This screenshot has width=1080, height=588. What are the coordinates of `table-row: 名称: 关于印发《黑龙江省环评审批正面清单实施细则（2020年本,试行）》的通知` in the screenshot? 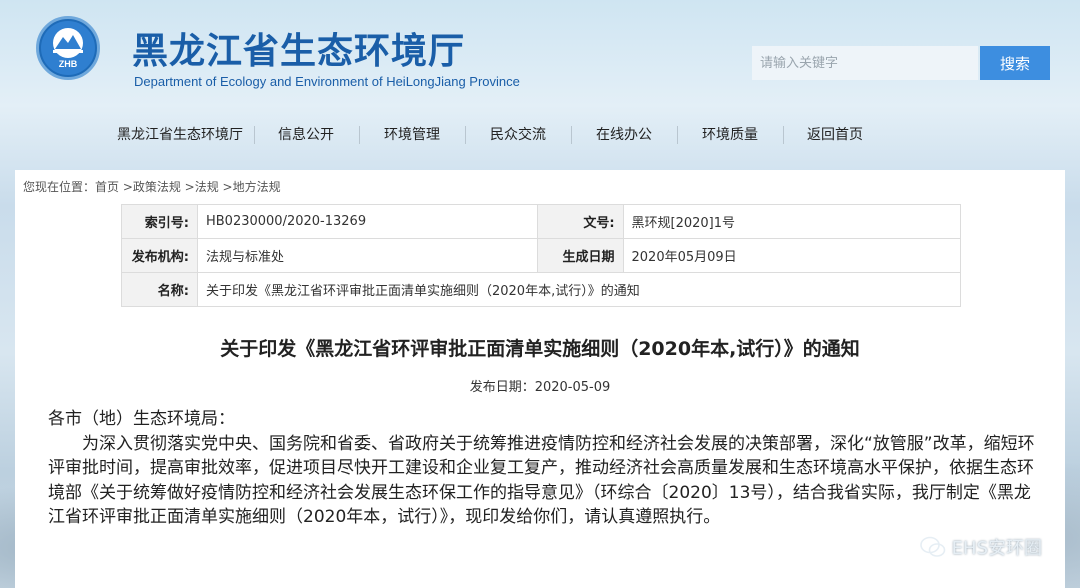 It's located at (541, 289).